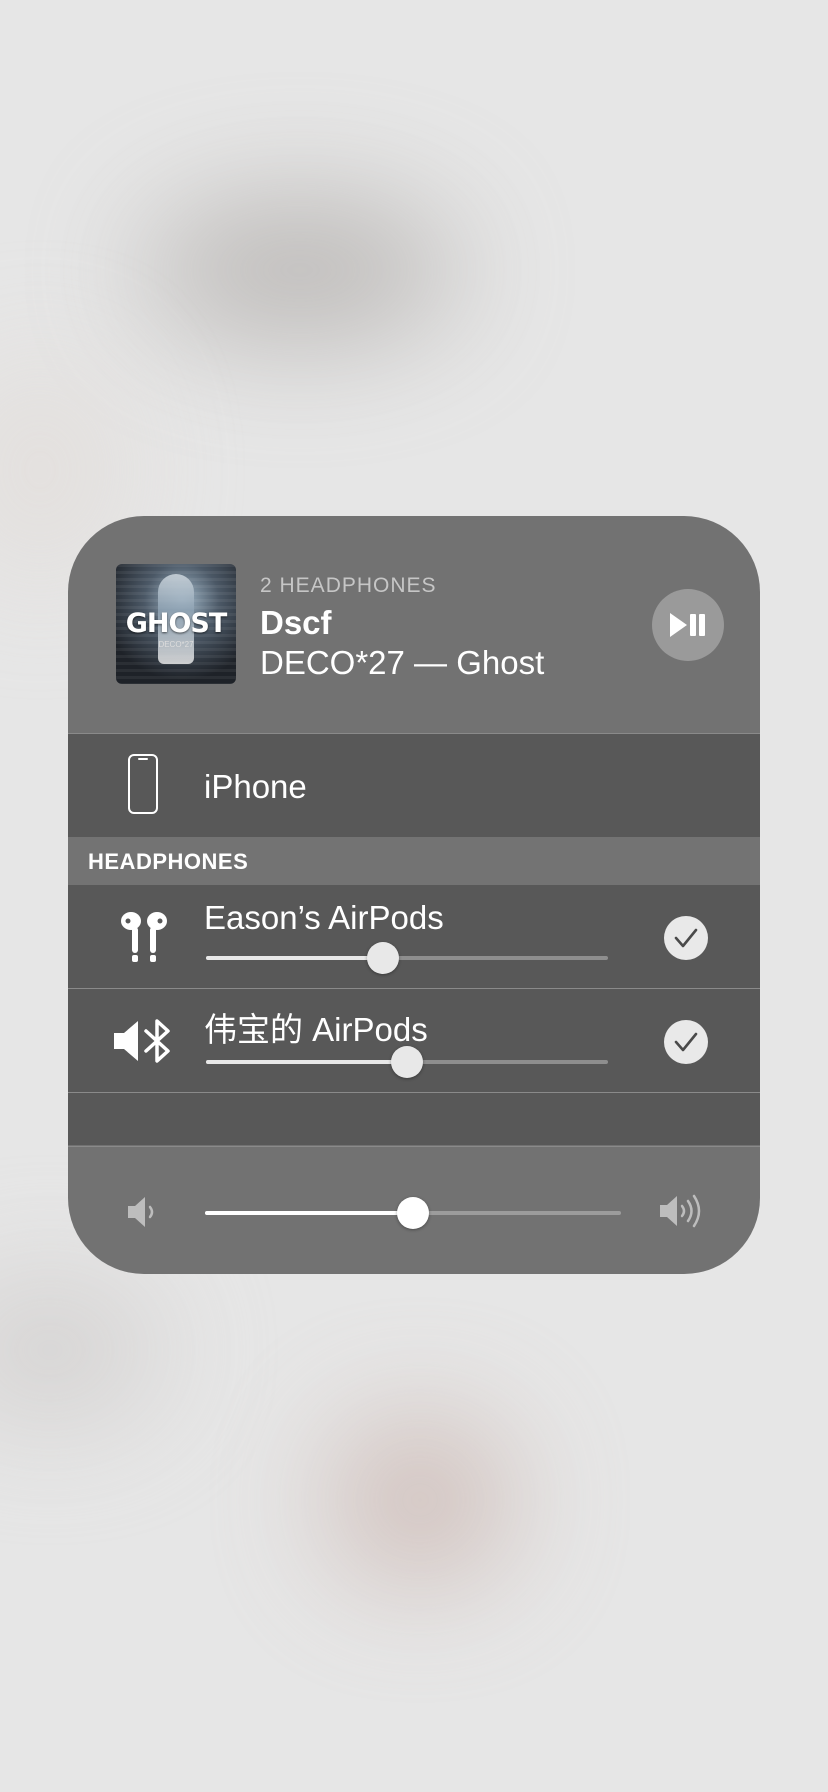 The image size is (828, 1792). What do you see at coordinates (142, 1041) in the screenshot?
I see `speaker-bluetooth-icon` at bounding box center [142, 1041].